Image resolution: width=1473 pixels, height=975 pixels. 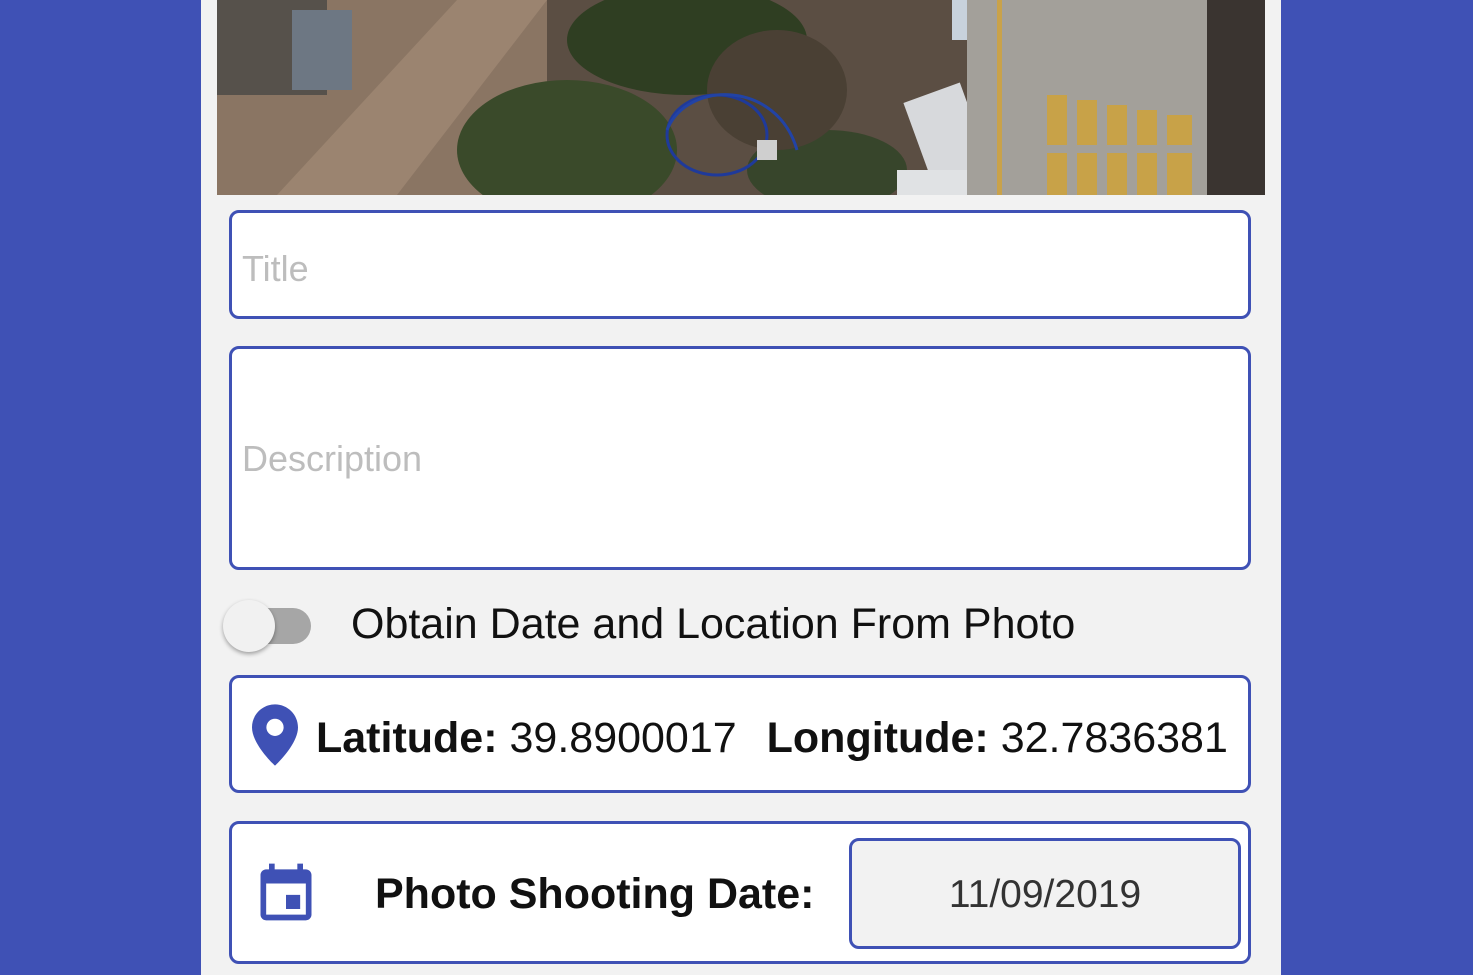 I want to click on longitude-value: 32.7836381, so click(x=1114, y=738).